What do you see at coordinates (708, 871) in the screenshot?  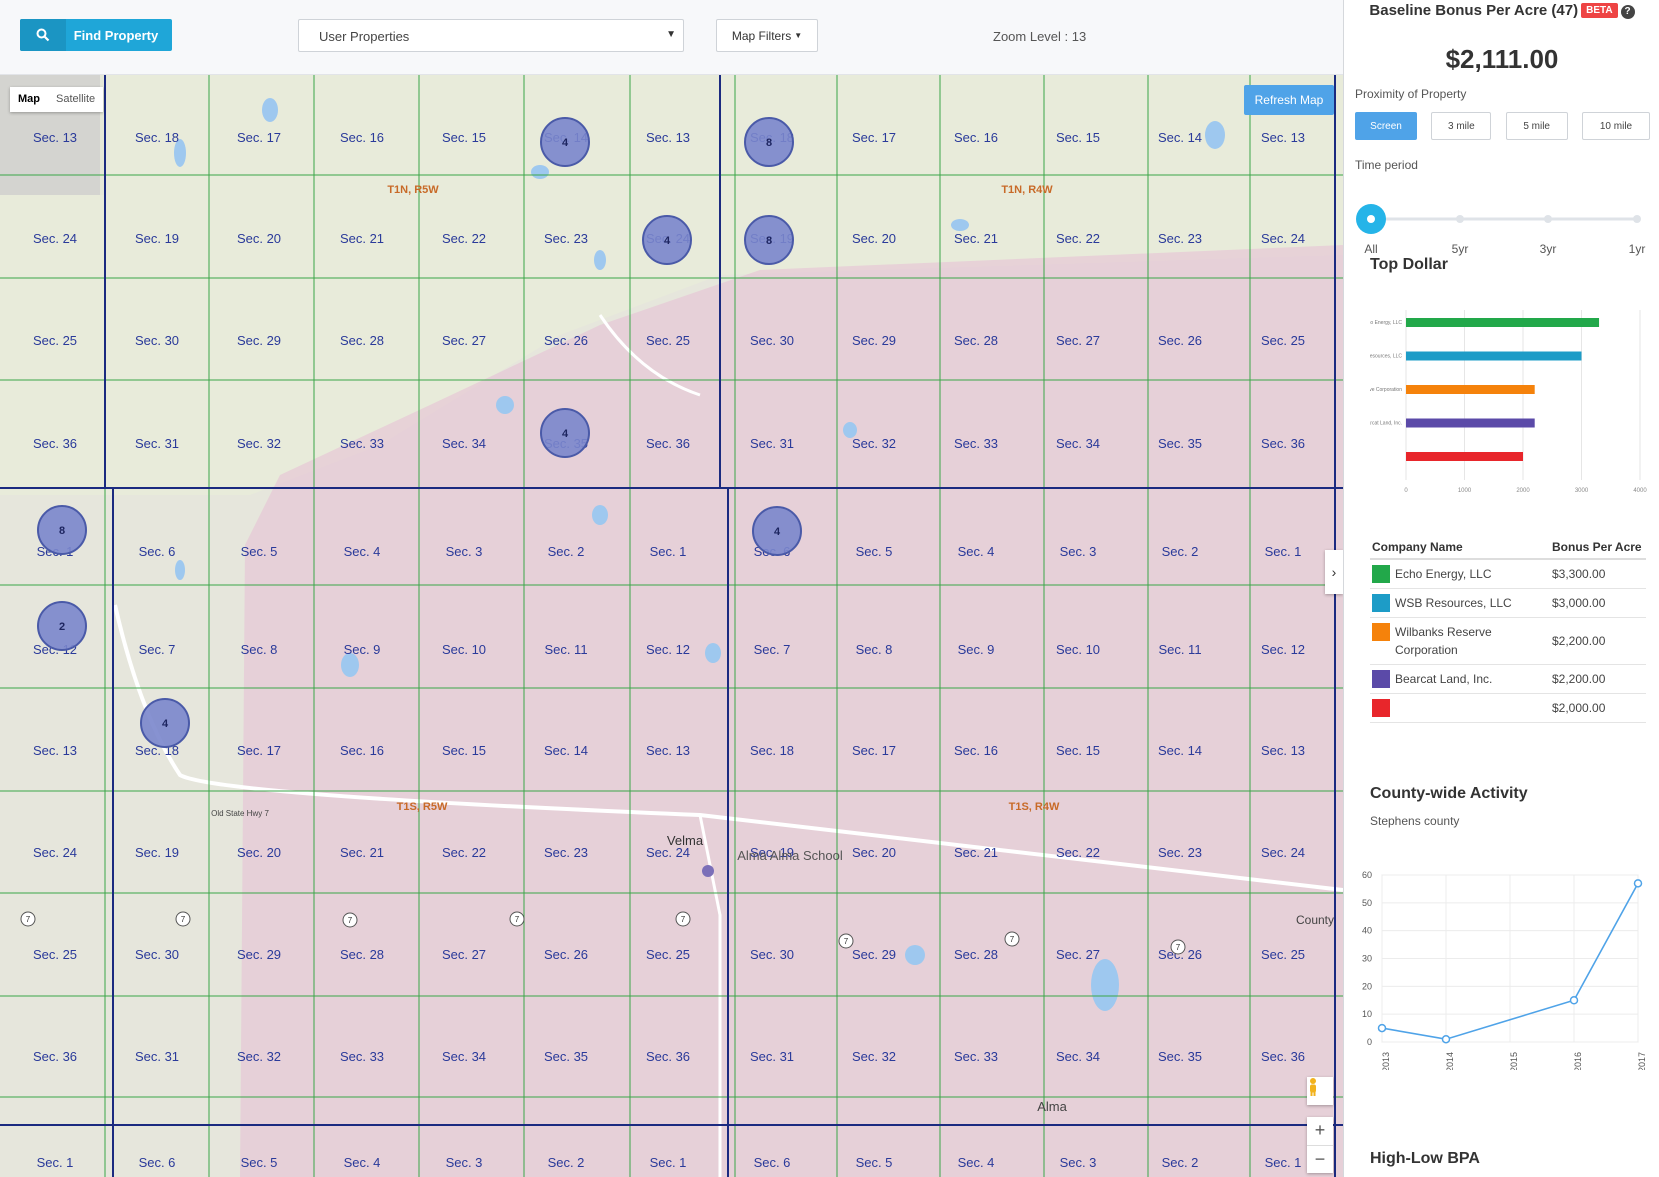 I see `school-pin-icon` at bounding box center [708, 871].